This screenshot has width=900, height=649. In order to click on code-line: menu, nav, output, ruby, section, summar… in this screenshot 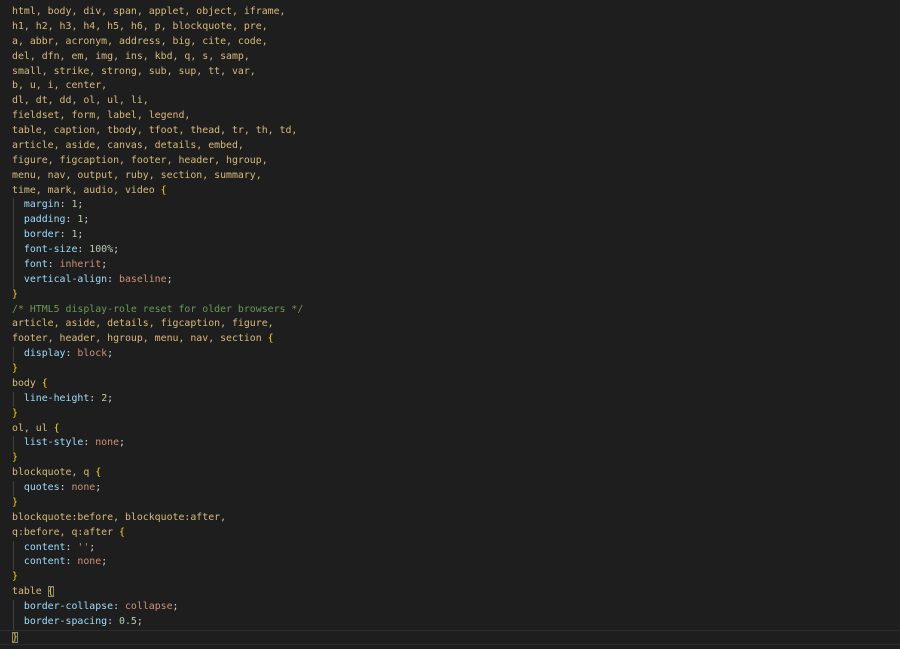, I will do `click(450, 176)`.